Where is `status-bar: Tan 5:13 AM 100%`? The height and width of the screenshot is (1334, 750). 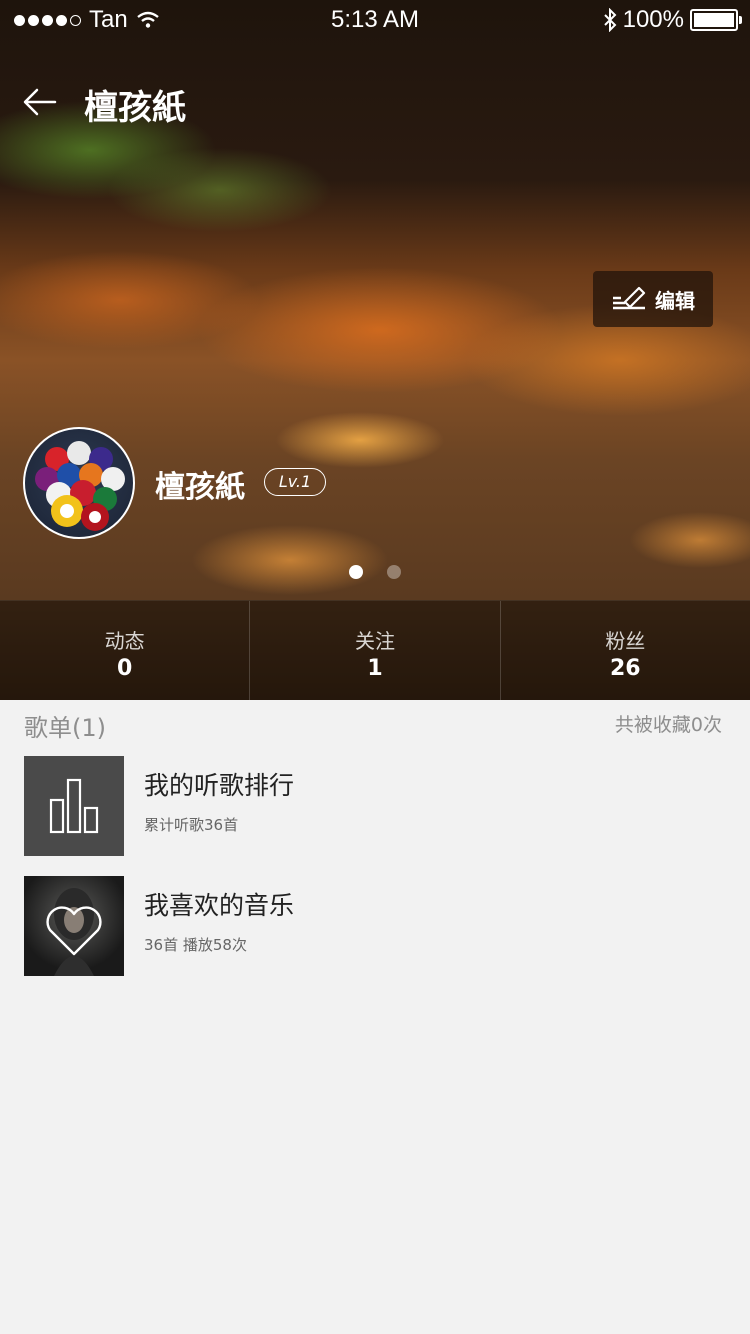 status-bar: Tan 5:13 AM 100% is located at coordinates (375, 20).